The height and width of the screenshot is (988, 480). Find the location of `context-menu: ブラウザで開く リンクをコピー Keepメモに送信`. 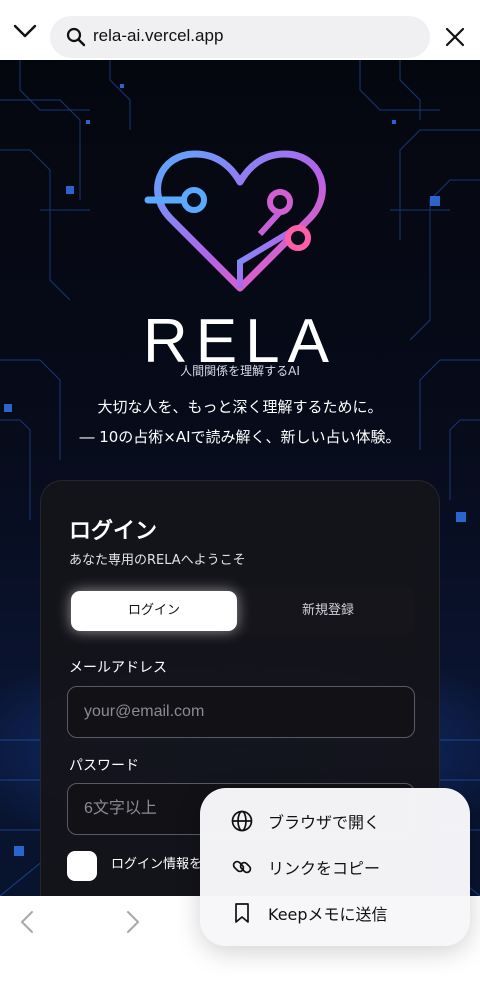

context-menu: ブラウザで開く リンクをコピー Keepメモに送信 is located at coordinates (335, 867).